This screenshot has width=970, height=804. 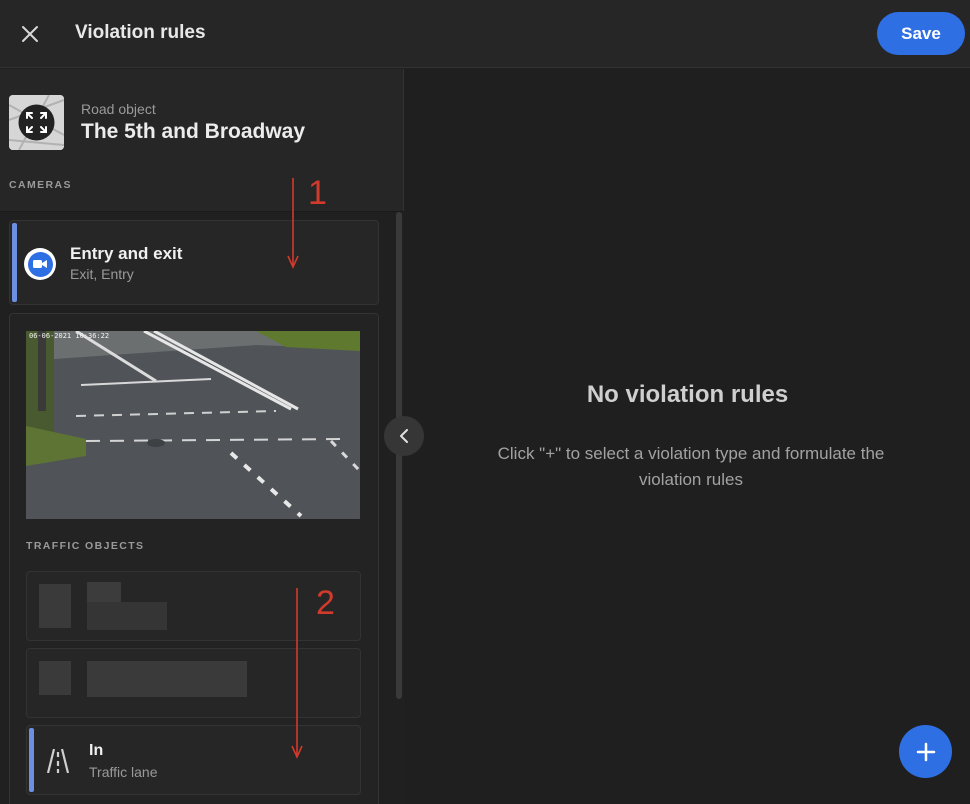 I want to click on road-object-name: The 5th and Broadway, so click(x=193, y=131).